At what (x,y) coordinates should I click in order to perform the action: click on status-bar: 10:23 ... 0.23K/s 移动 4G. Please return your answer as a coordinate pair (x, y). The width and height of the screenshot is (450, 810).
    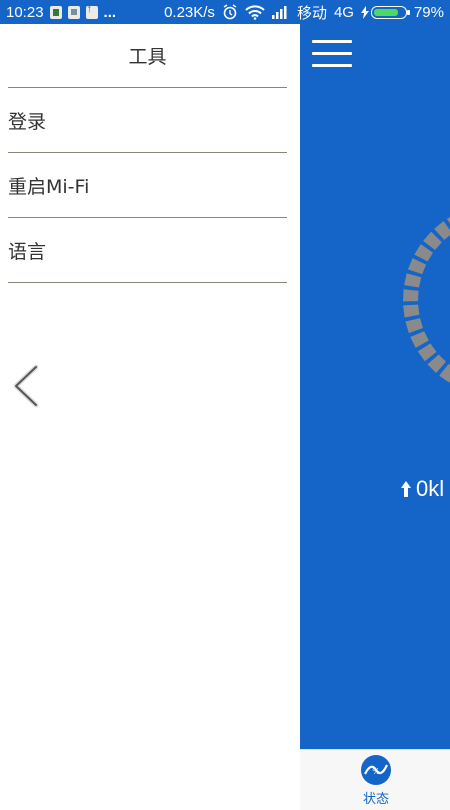
    Looking at the image, I should click on (225, 12).